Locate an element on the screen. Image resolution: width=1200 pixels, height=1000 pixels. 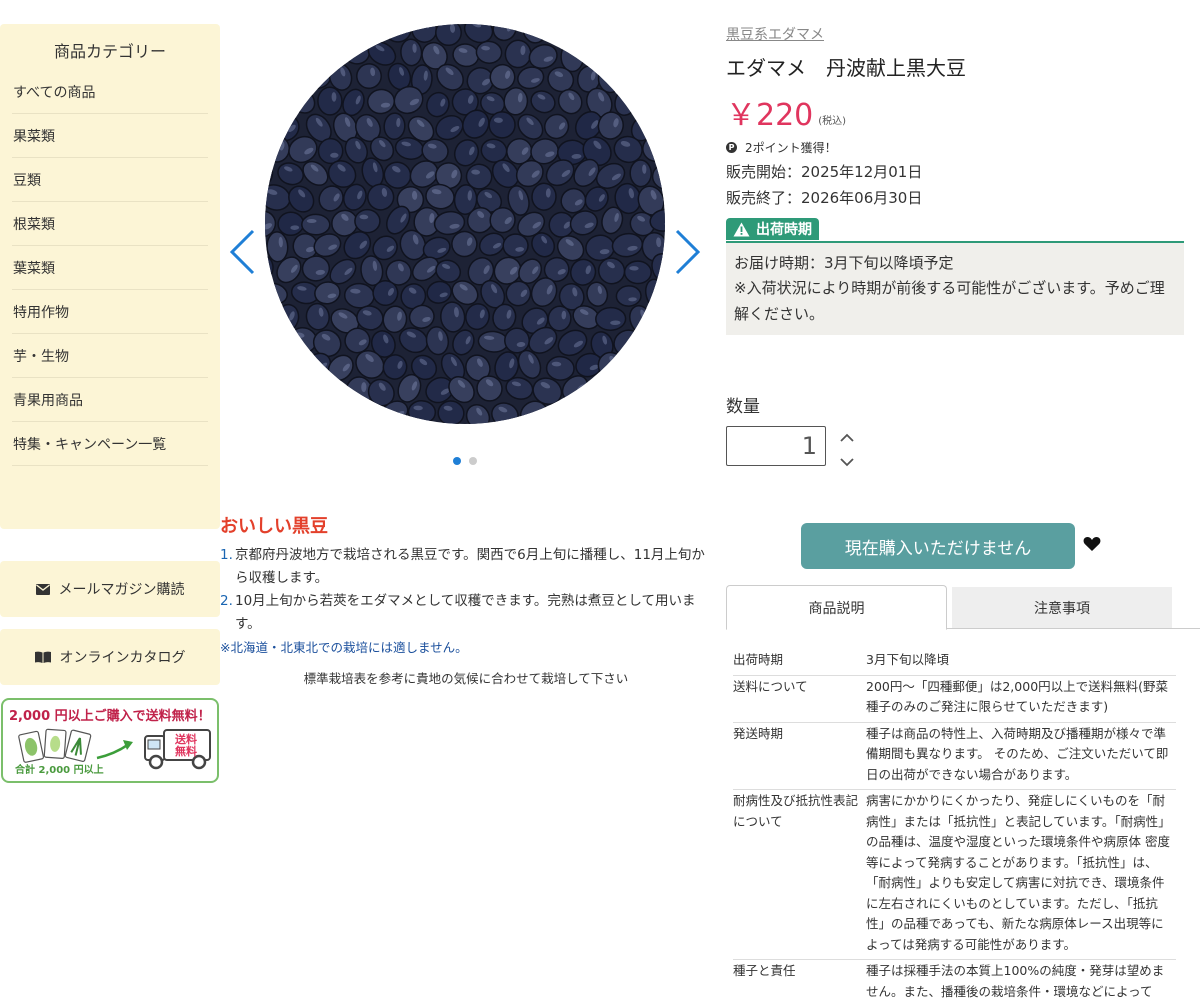
gallery-next-button is located at coordinates (688, 254).